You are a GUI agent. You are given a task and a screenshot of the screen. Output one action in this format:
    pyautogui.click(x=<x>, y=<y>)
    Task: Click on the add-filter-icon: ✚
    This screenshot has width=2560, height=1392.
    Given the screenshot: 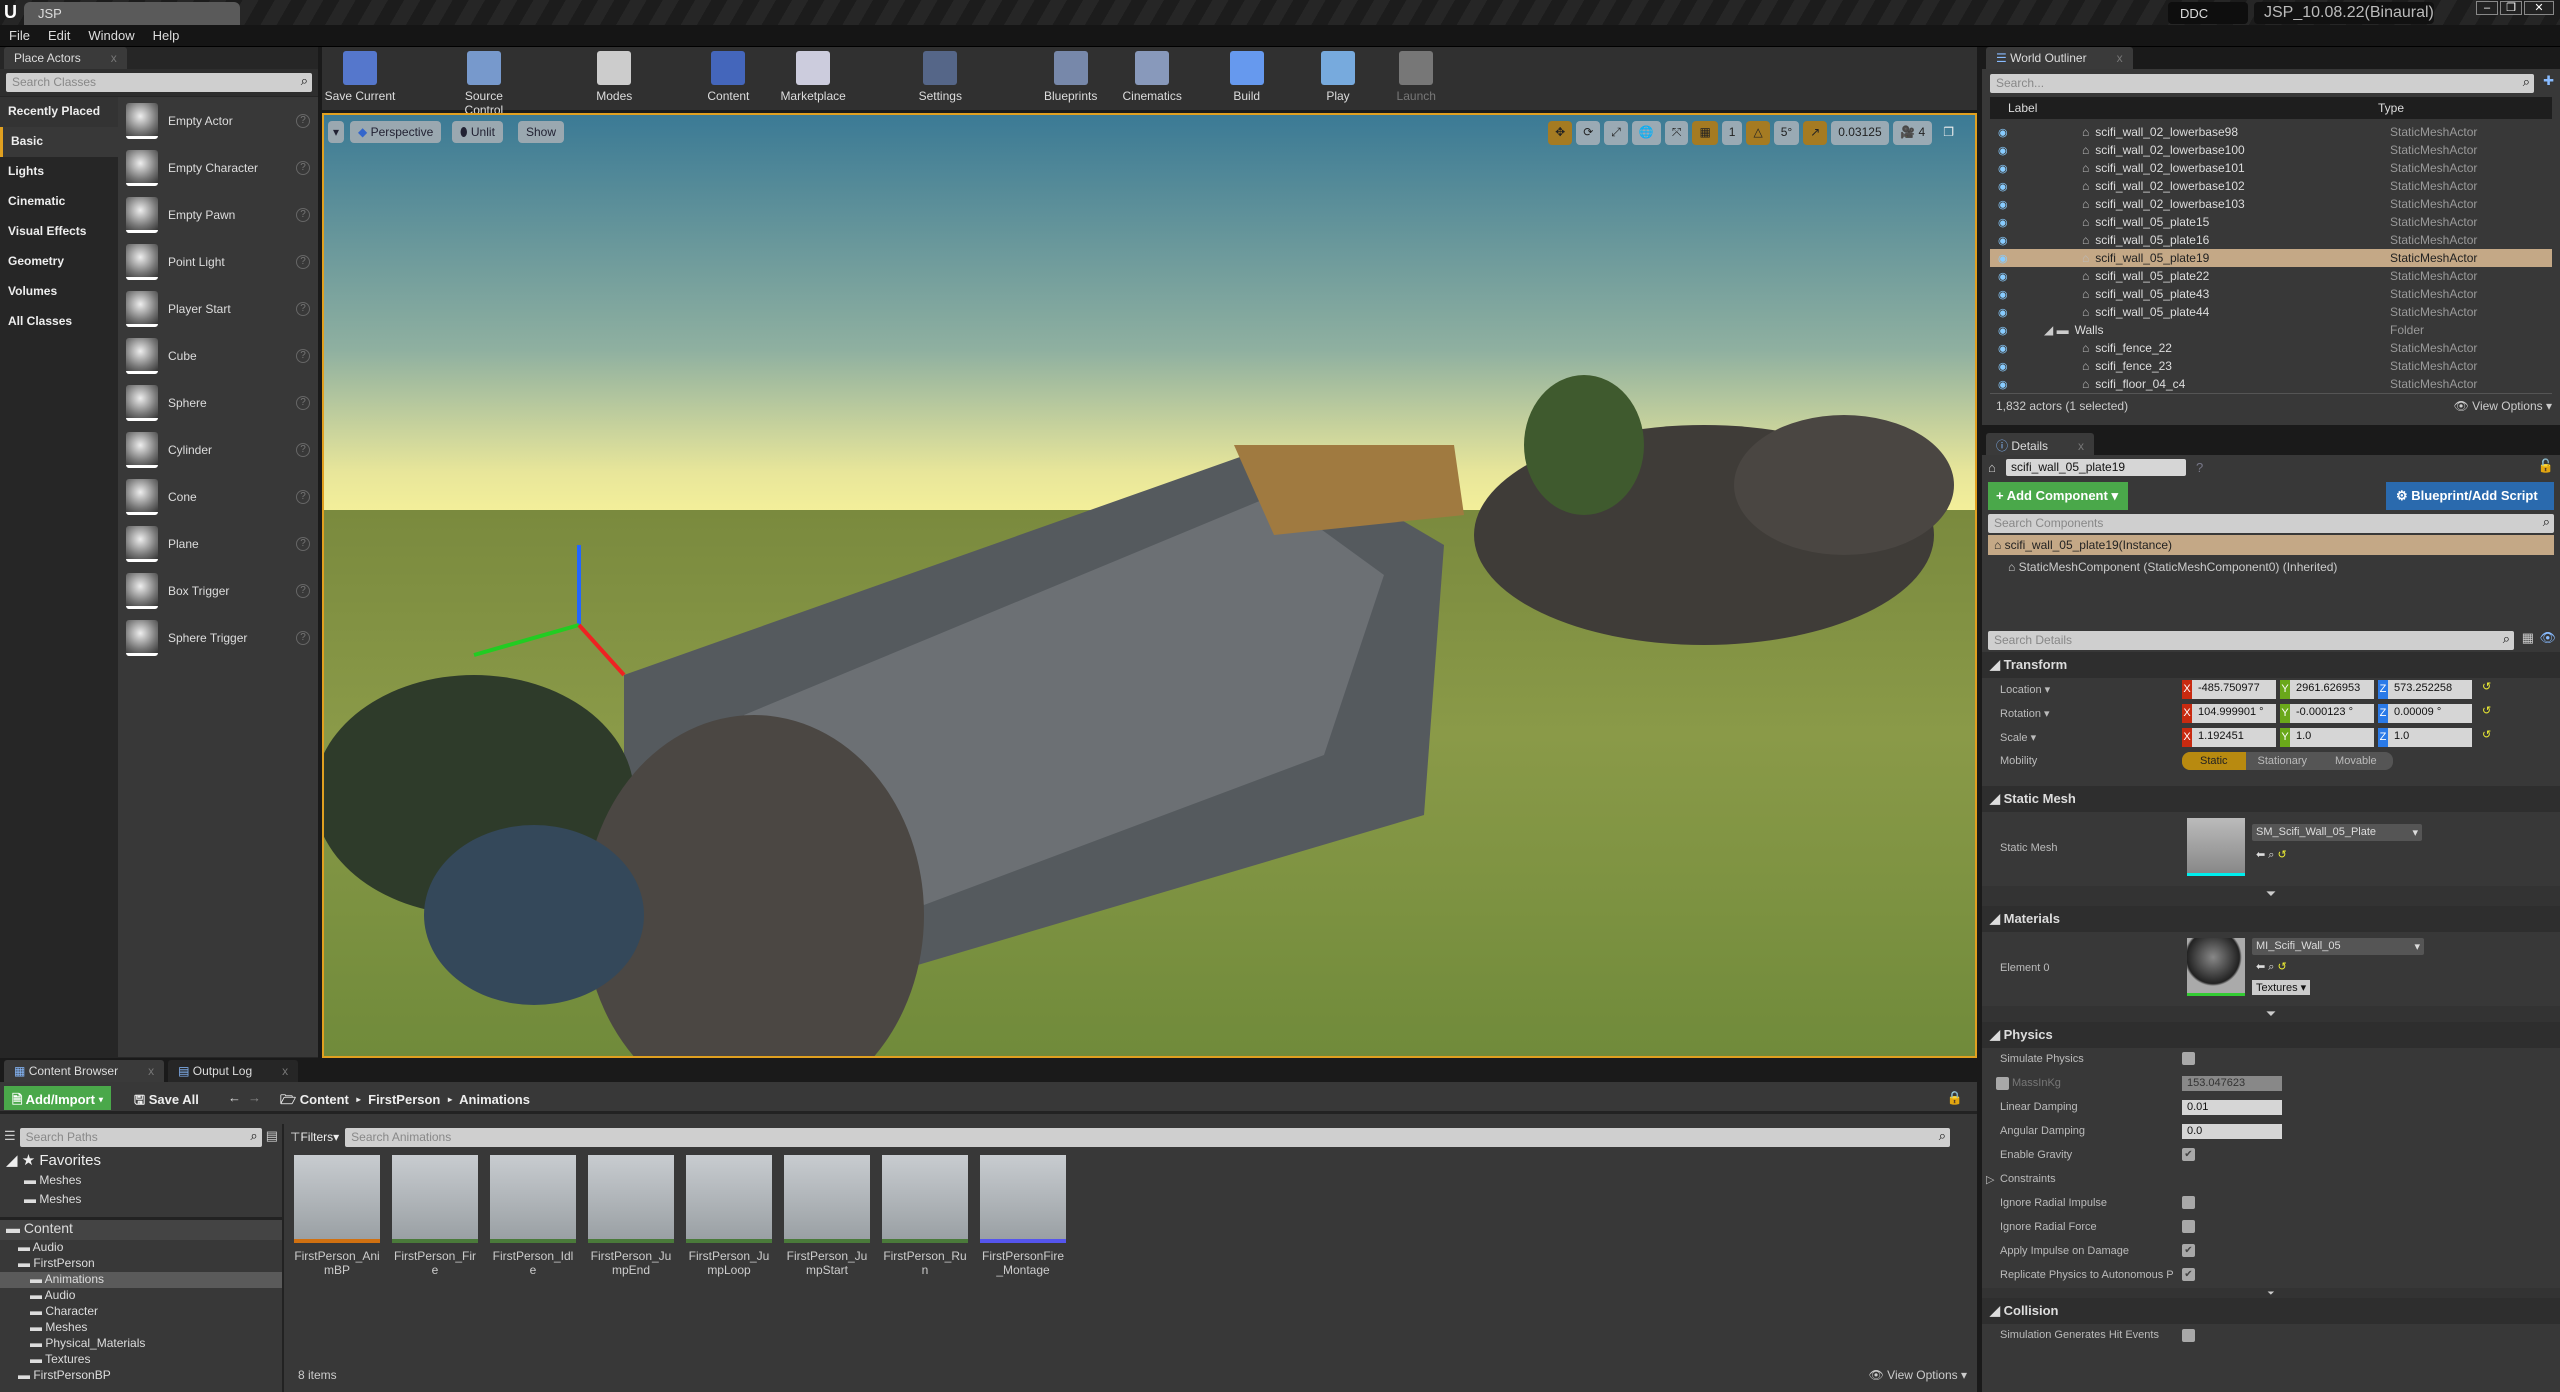 What is the action you would take?
    pyautogui.click(x=2548, y=81)
    